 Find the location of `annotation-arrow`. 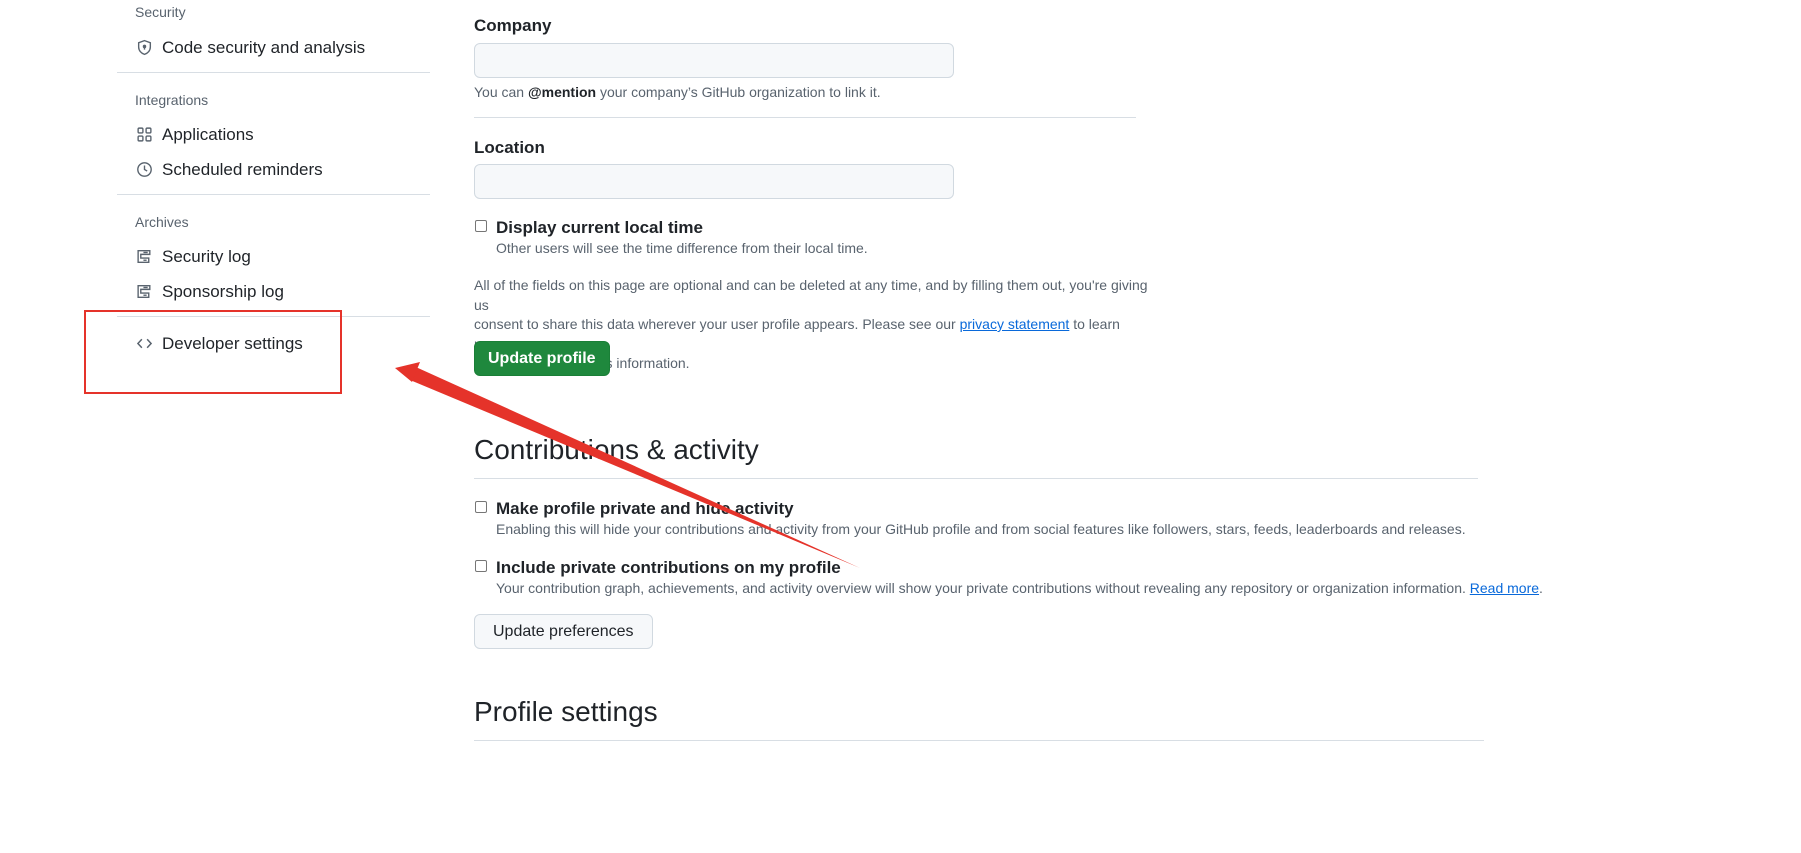

annotation-arrow is located at coordinates (627, 465).